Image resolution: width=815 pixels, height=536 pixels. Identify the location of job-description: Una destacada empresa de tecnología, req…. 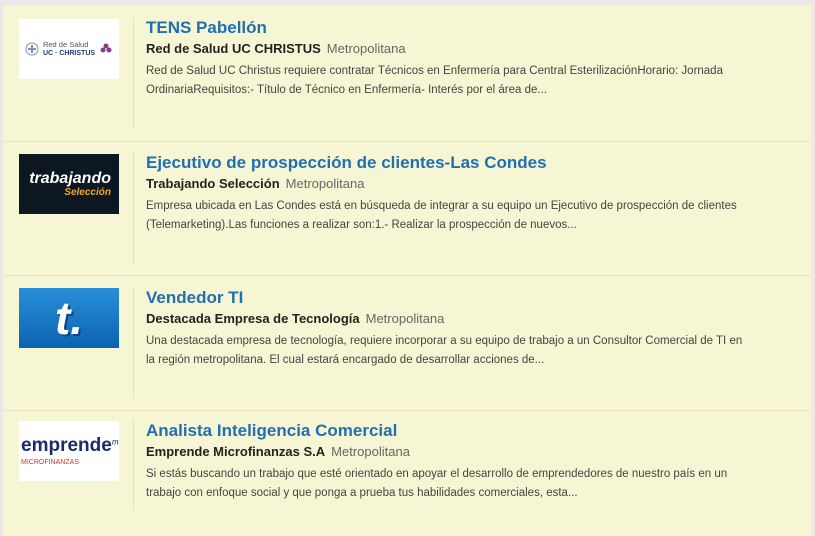
(444, 350).